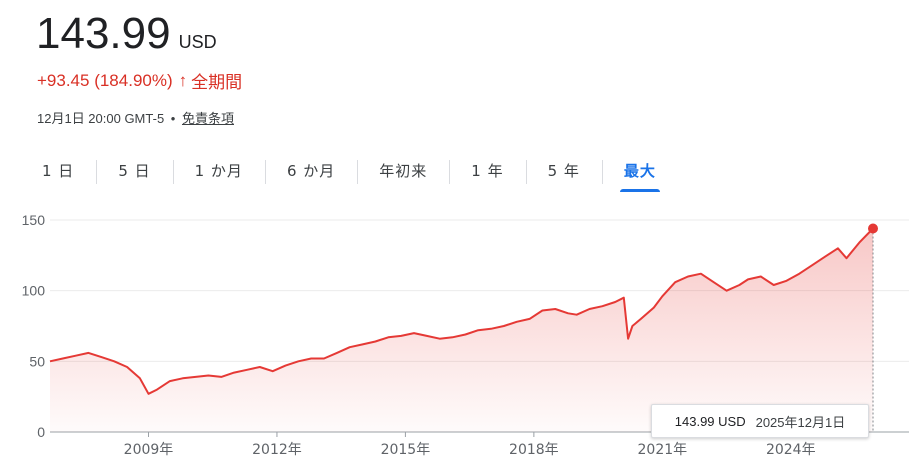 Image resolution: width=909 pixels, height=475 pixels. What do you see at coordinates (34, 220) in the screenshot?
I see `y-tick-label: 150` at bounding box center [34, 220].